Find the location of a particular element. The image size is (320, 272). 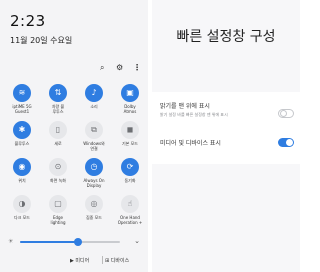

show-media-devices-toggle is located at coordinates (286, 142).